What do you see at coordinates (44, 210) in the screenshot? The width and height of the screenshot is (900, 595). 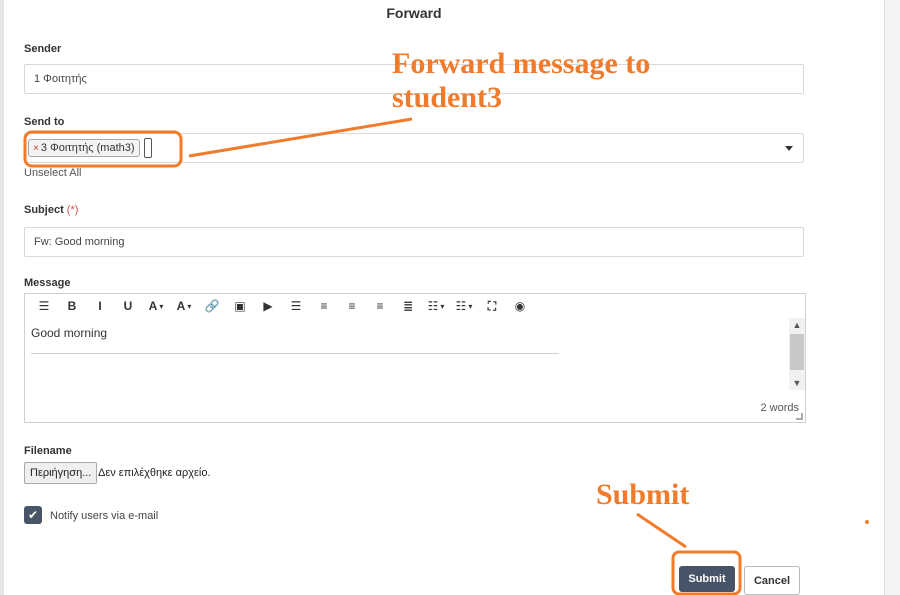 I see `subject-label-text: Subject` at bounding box center [44, 210].